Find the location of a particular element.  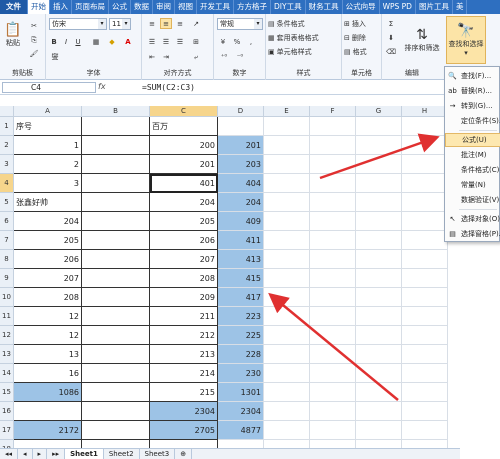

arrow-to-cell-d11 is located at coordinates (333, 346).